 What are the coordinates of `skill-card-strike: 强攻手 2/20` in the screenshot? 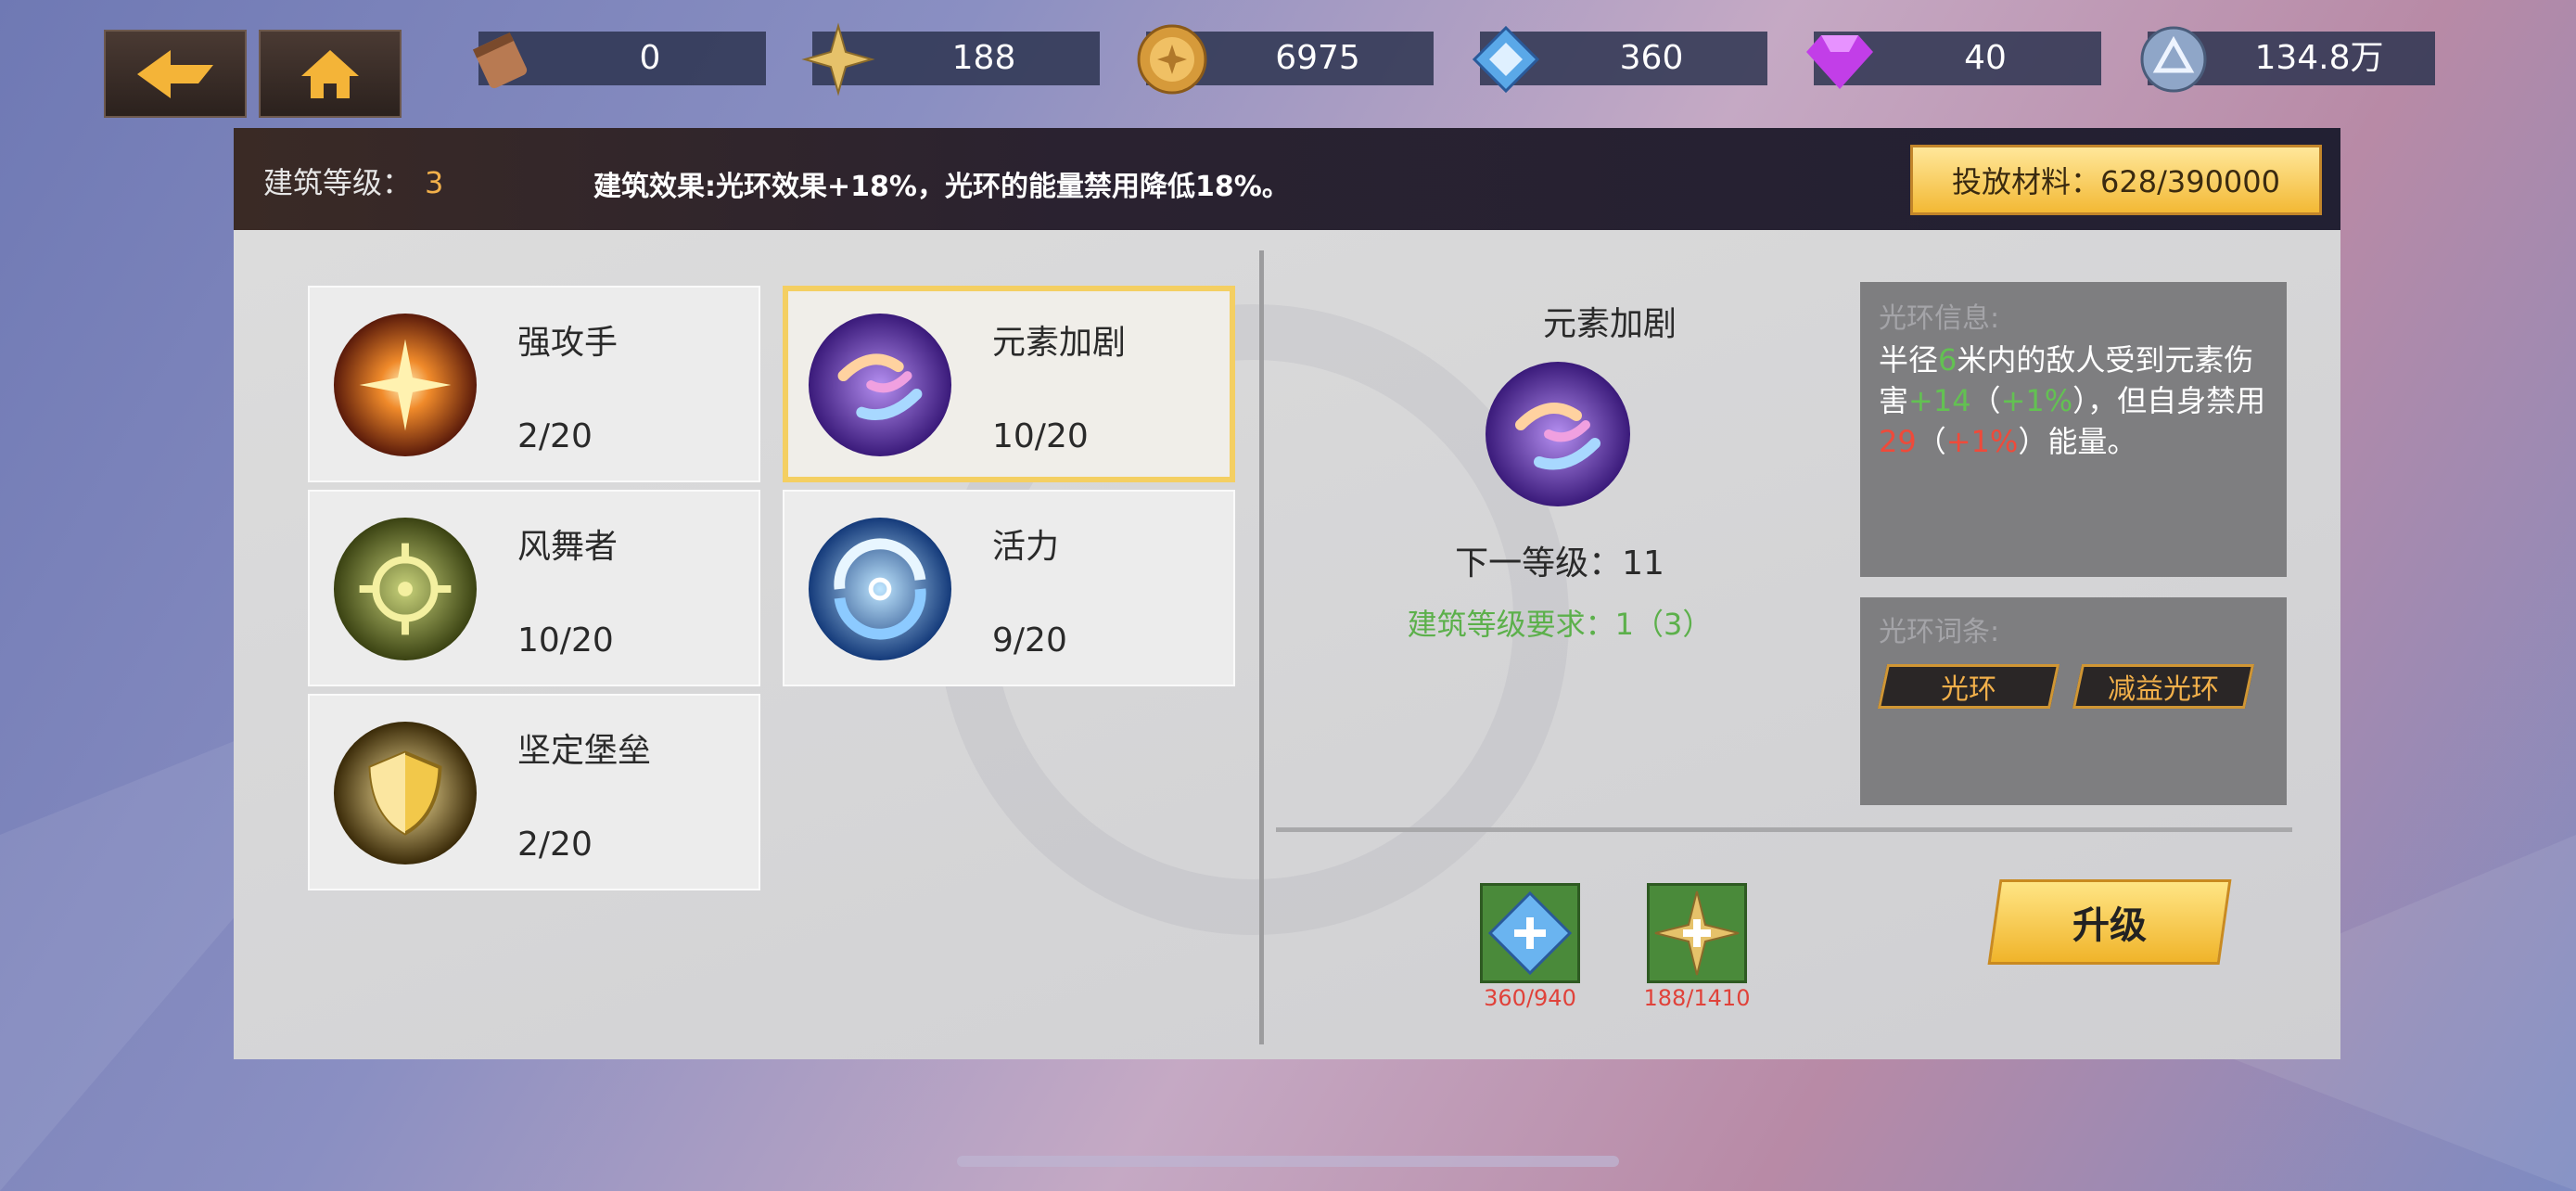 It's located at (534, 384).